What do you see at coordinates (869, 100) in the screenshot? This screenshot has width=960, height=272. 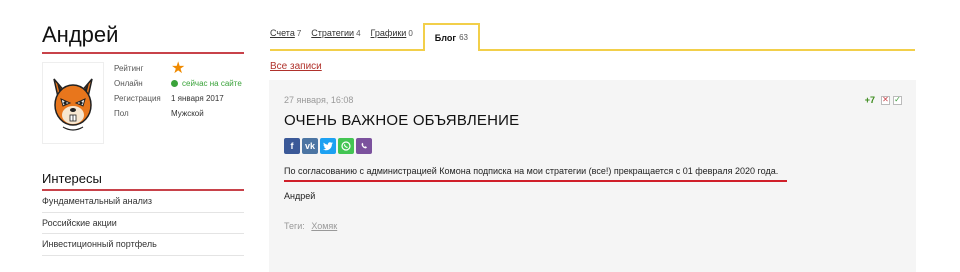 I see `rating-value: +7` at bounding box center [869, 100].